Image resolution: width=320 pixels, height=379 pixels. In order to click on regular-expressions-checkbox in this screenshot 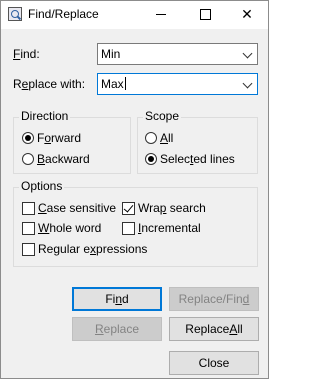, I will do `click(28, 249)`.